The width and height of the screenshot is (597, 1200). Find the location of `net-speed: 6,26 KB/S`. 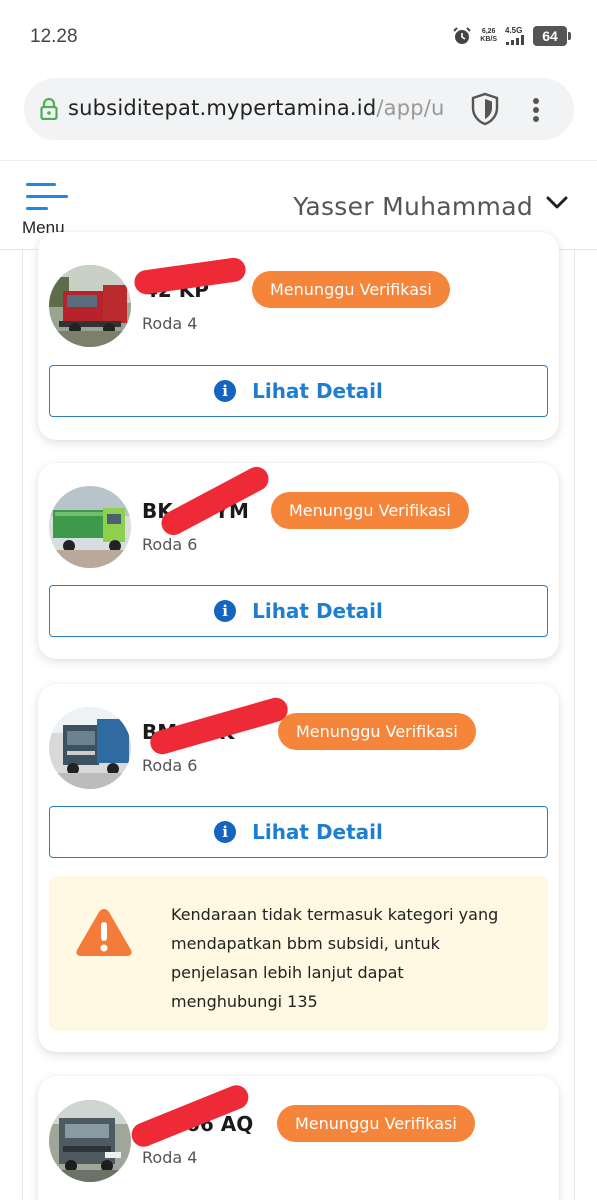

net-speed: 6,26 KB/S is located at coordinates (488, 36).